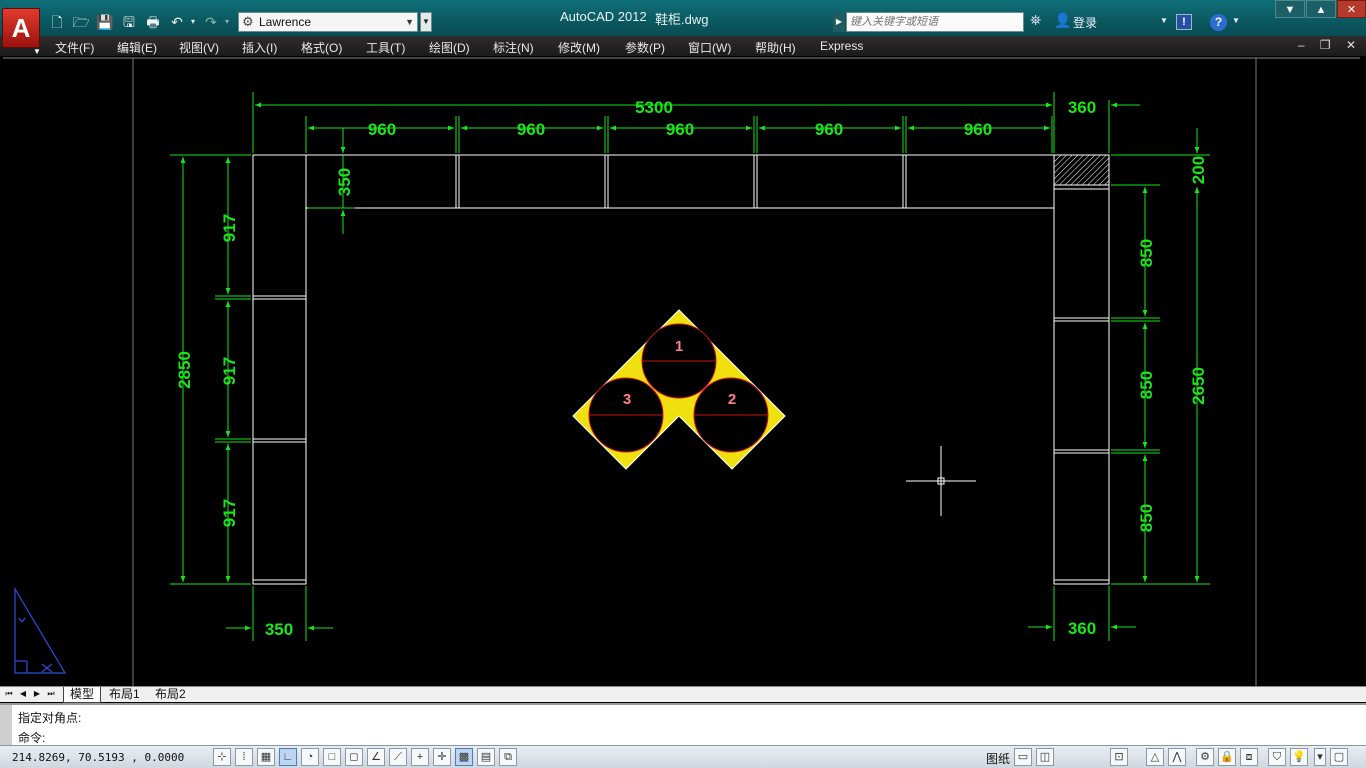 Image resolution: width=1366 pixels, height=768 pixels. What do you see at coordinates (211, 22) in the screenshot?
I see `redo-icon: ↷` at bounding box center [211, 22].